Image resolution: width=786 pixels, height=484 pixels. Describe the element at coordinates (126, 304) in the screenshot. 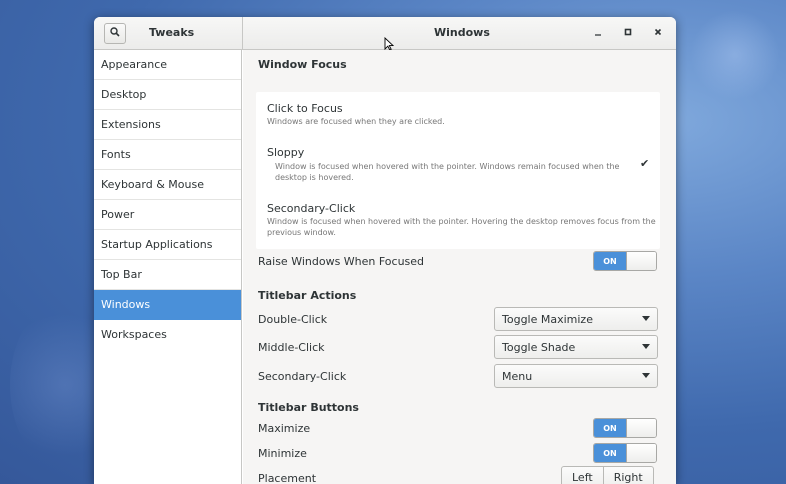

I see `sidebar-item-label: Windows` at that location.